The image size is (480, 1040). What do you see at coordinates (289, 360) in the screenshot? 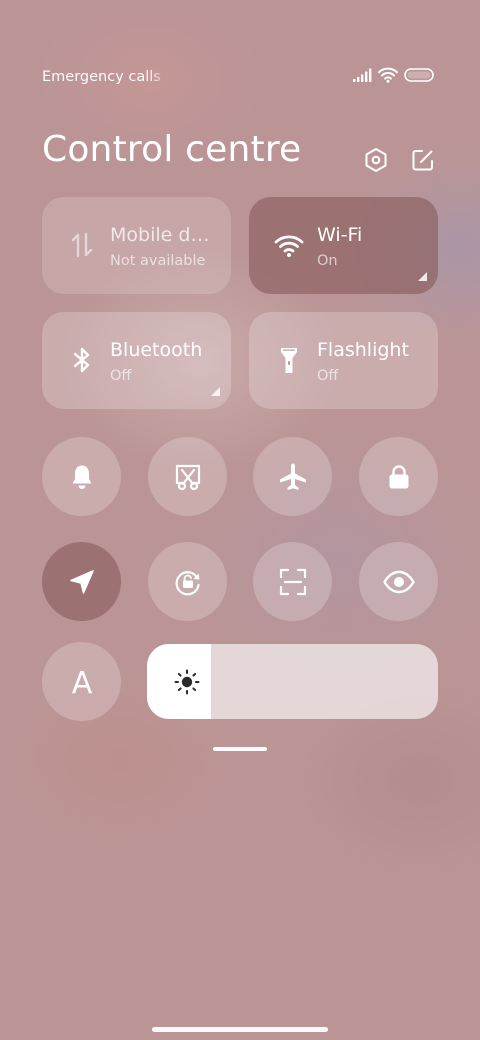
I see `flashlight-icon` at bounding box center [289, 360].